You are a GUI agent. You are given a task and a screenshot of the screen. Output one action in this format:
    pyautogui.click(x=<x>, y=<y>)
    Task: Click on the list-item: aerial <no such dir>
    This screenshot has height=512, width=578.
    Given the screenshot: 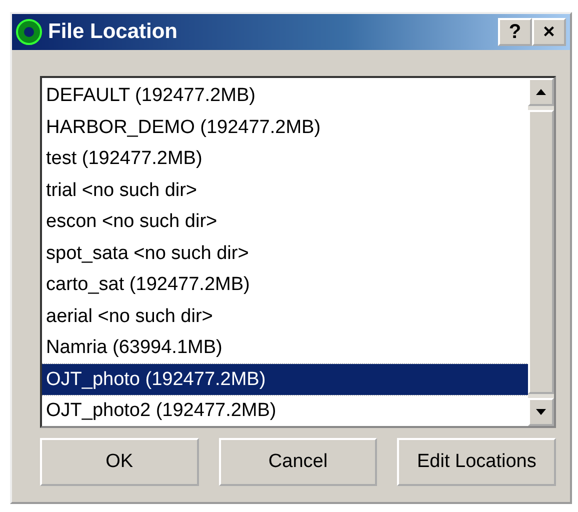 What is the action you would take?
    pyautogui.click(x=285, y=316)
    